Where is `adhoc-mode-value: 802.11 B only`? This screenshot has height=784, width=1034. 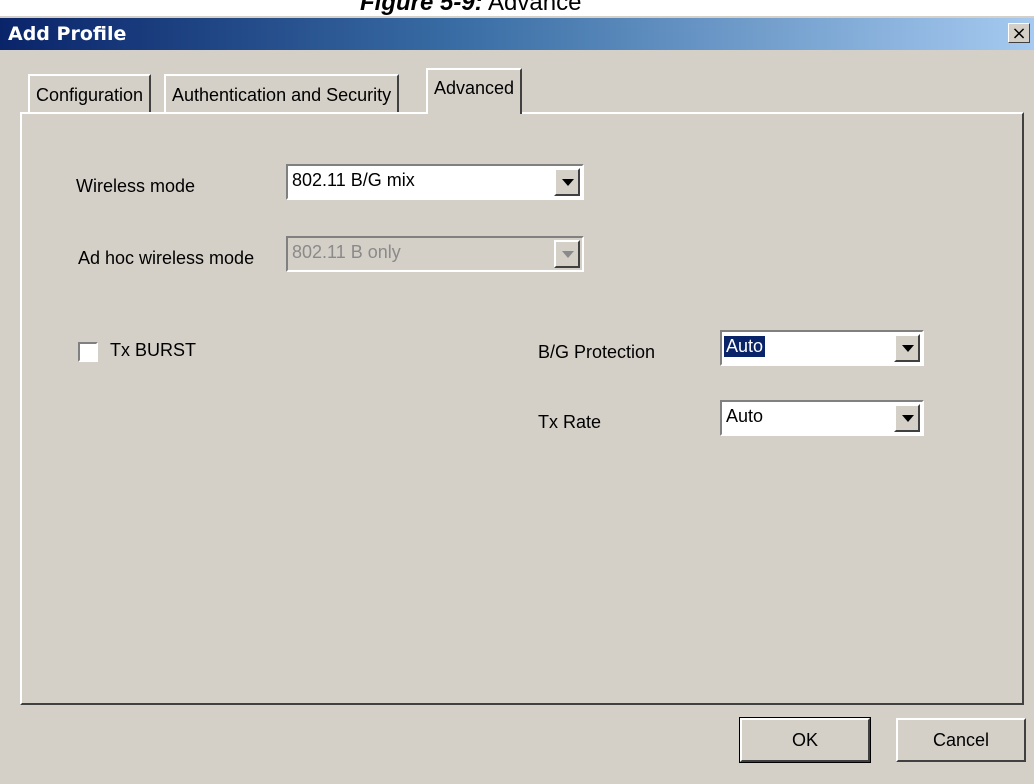
adhoc-mode-value: 802.11 B only is located at coordinates (346, 252).